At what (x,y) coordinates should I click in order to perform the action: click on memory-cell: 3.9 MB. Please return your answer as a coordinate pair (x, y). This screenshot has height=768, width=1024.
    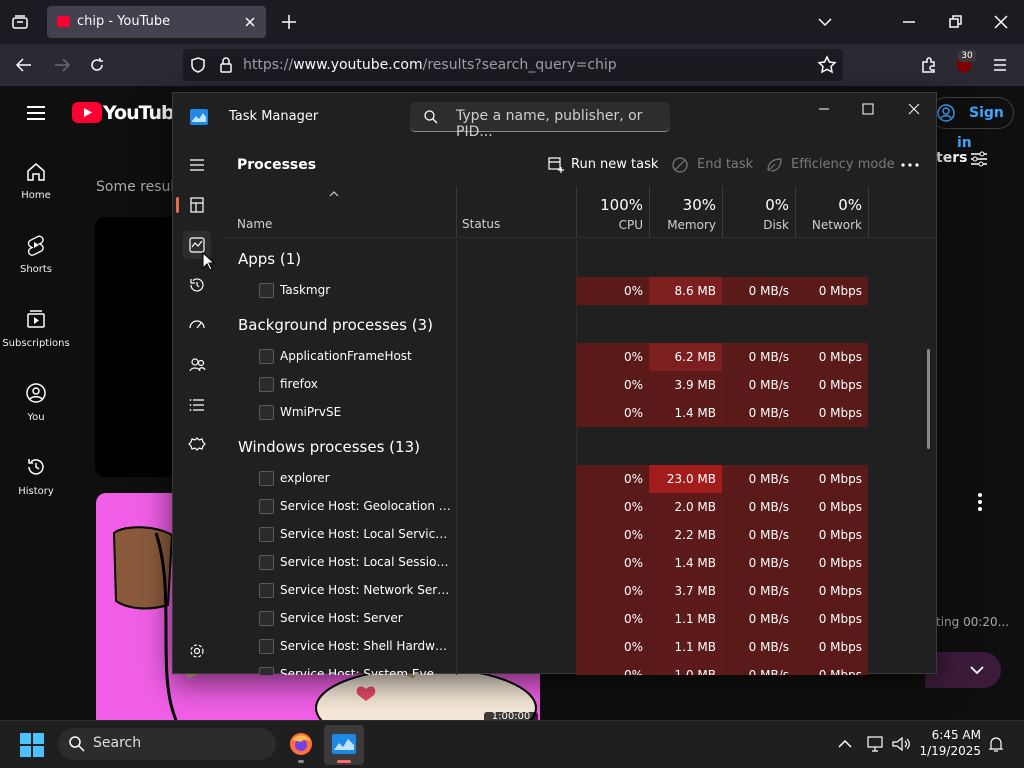
    Looking at the image, I should click on (685, 385).